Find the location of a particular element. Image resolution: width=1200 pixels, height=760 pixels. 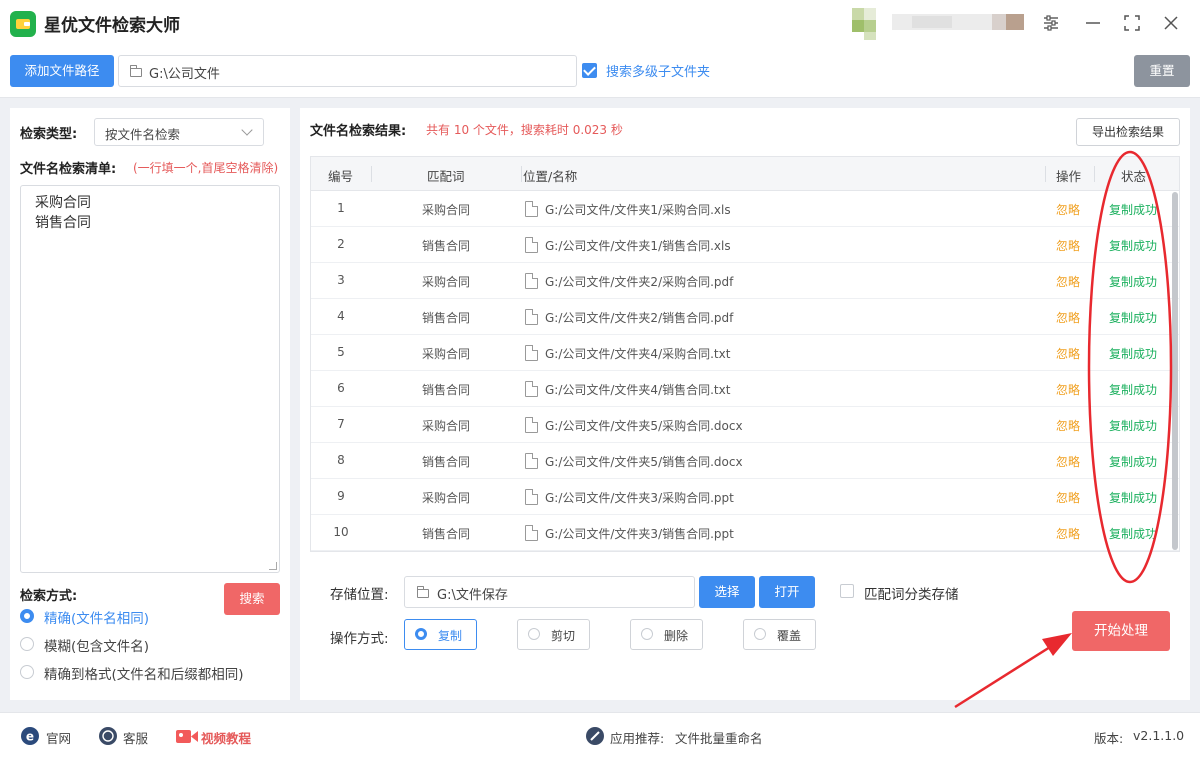

table-row: 7 采购合同 G:/公司文件/文件夹5/采购合同.docx 忽略 复制成功 is located at coordinates (745, 425).